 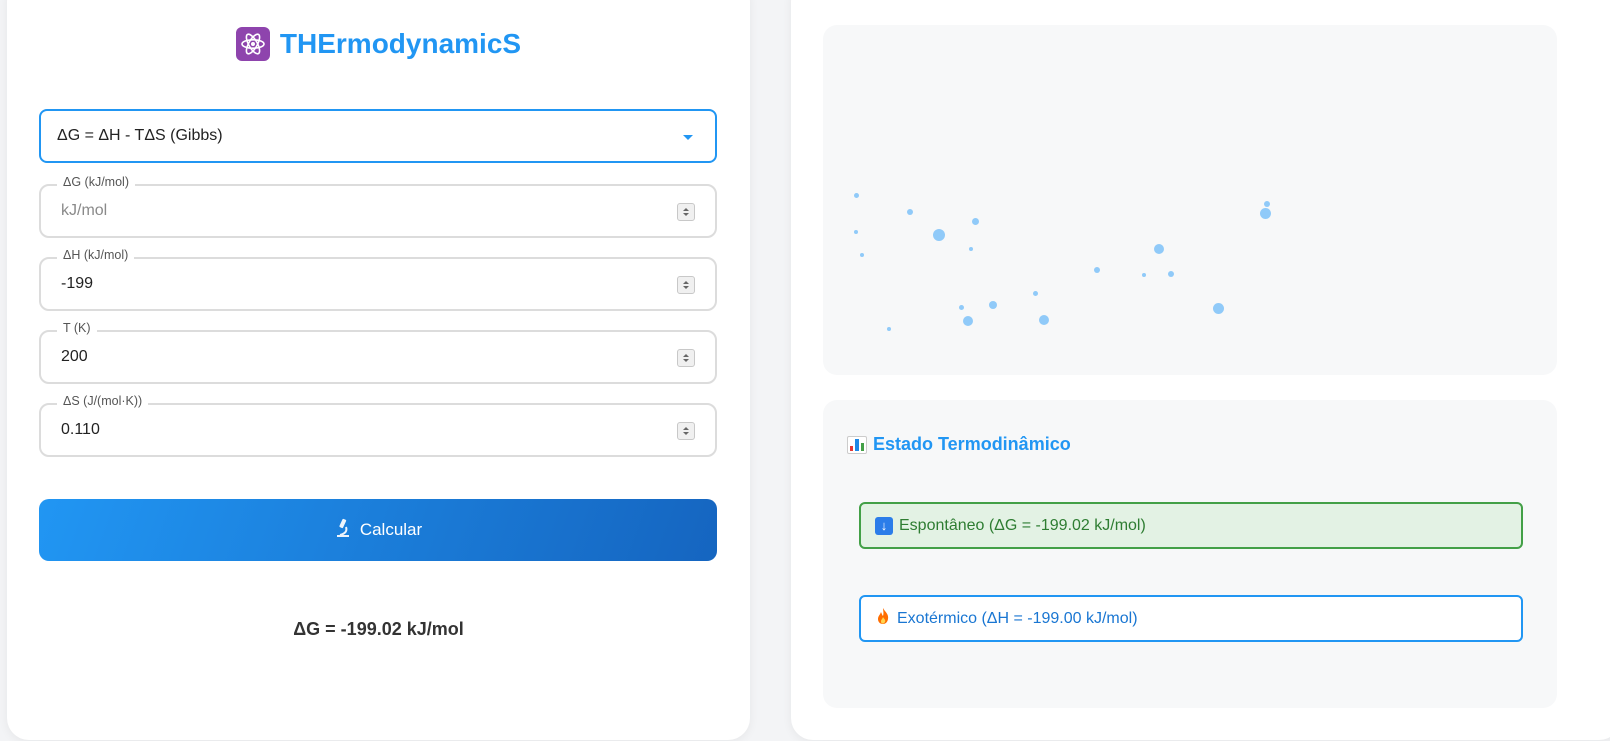 I want to click on microscope-icon, so click(x=343, y=530).